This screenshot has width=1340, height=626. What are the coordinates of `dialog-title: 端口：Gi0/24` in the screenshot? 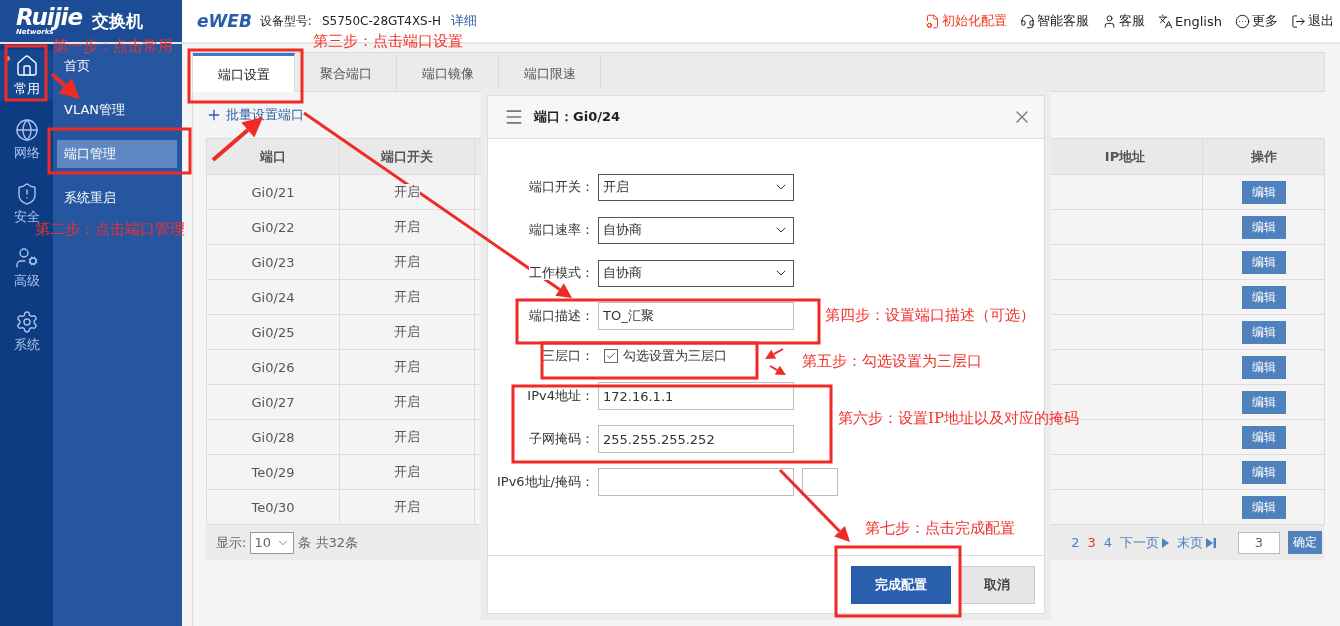 It's located at (577, 117).